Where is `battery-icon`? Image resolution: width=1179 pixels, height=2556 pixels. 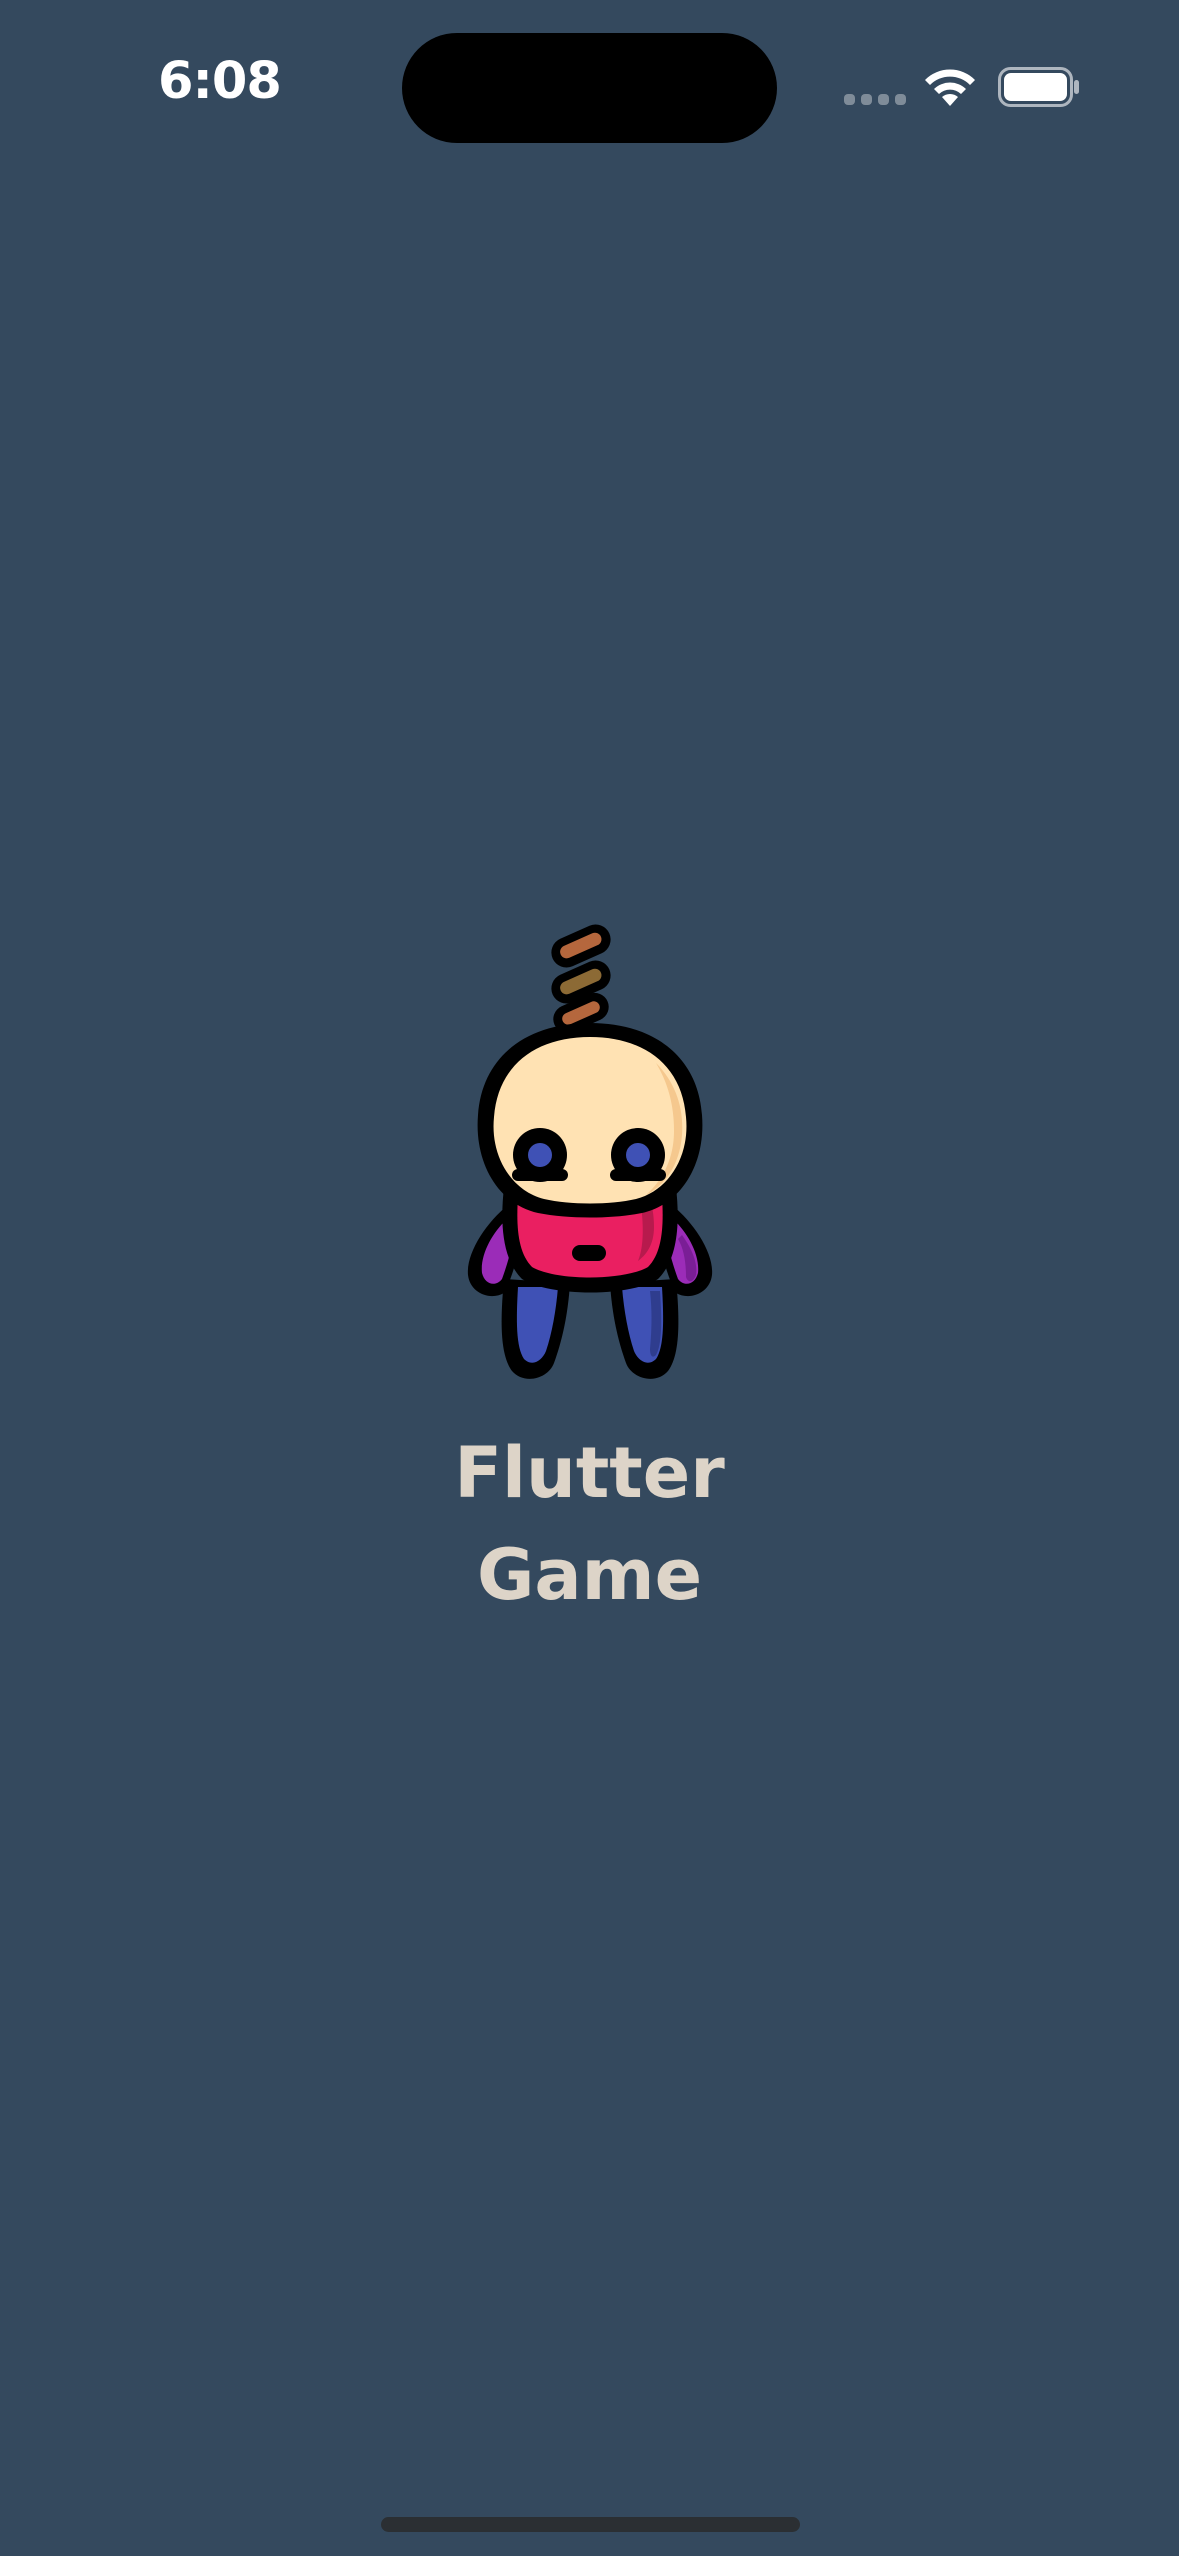 battery-icon is located at coordinates (1038, 87).